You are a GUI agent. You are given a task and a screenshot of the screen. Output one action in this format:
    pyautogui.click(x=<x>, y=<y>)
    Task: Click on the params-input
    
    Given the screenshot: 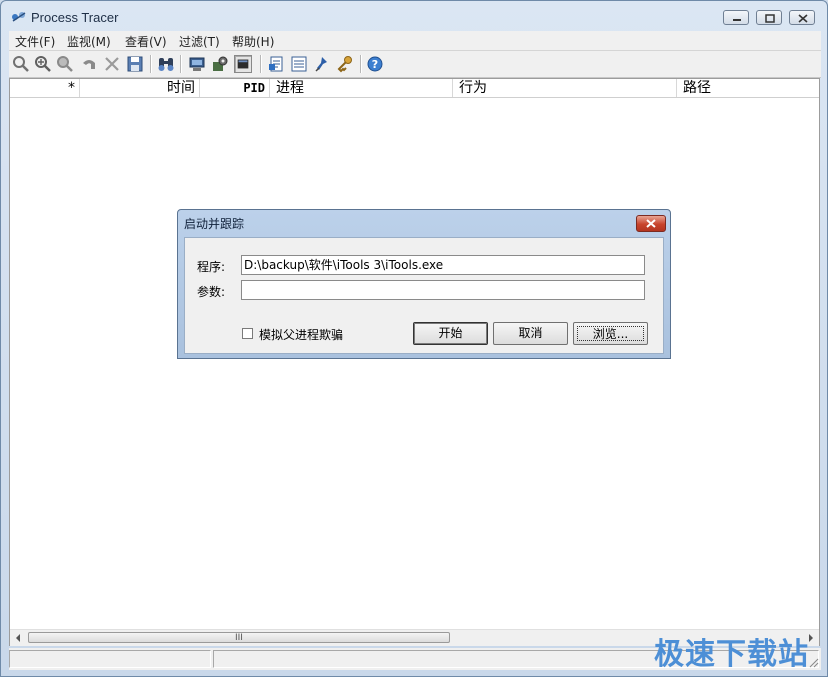 What is the action you would take?
    pyautogui.click(x=443, y=290)
    